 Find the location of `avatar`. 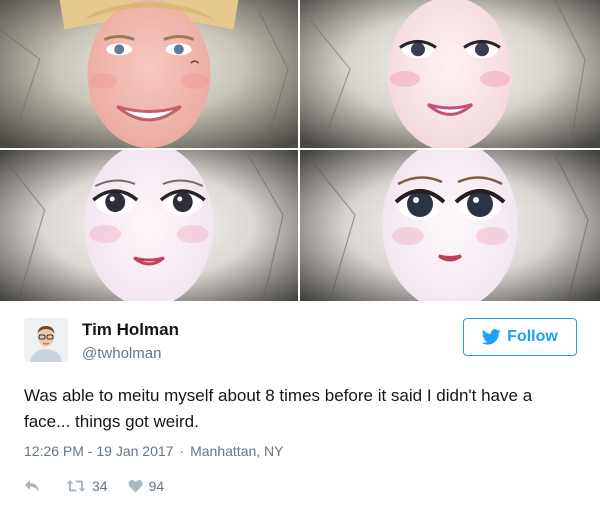

avatar is located at coordinates (46, 340).